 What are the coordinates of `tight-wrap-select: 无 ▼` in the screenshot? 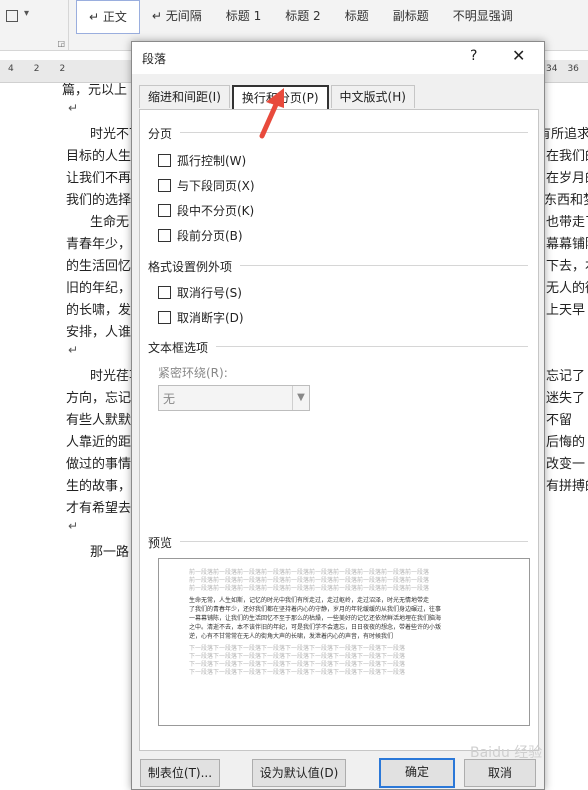 It's located at (234, 398).